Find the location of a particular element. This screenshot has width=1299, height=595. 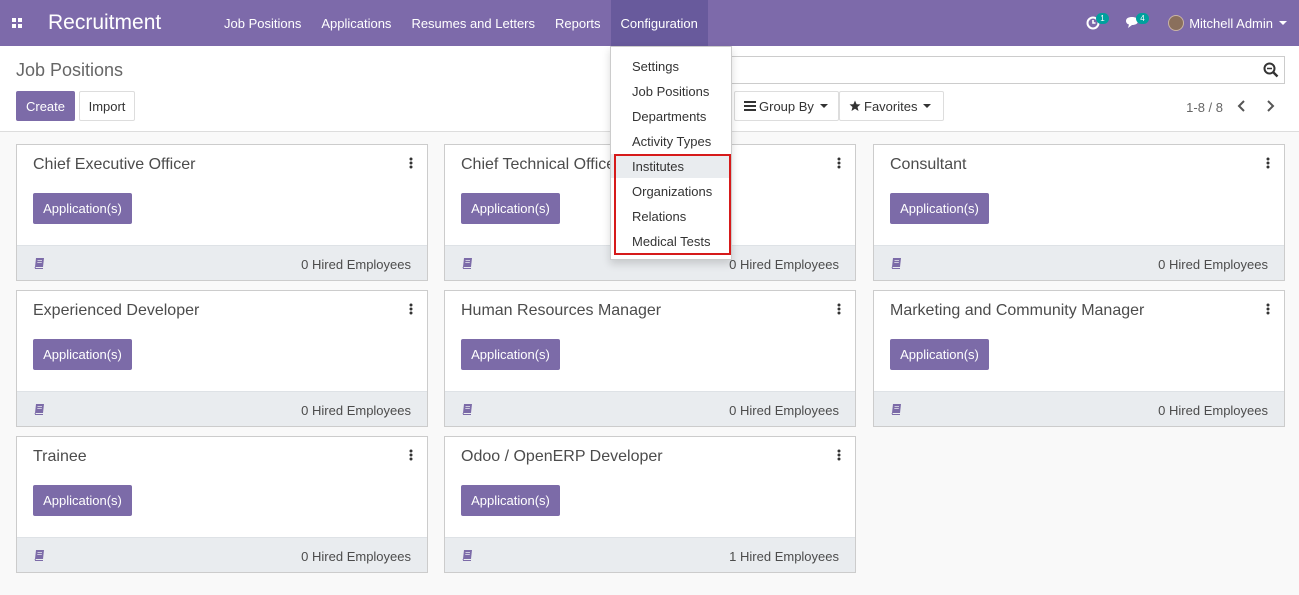

job-title: Human Resources Manager is located at coordinates (561, 311).